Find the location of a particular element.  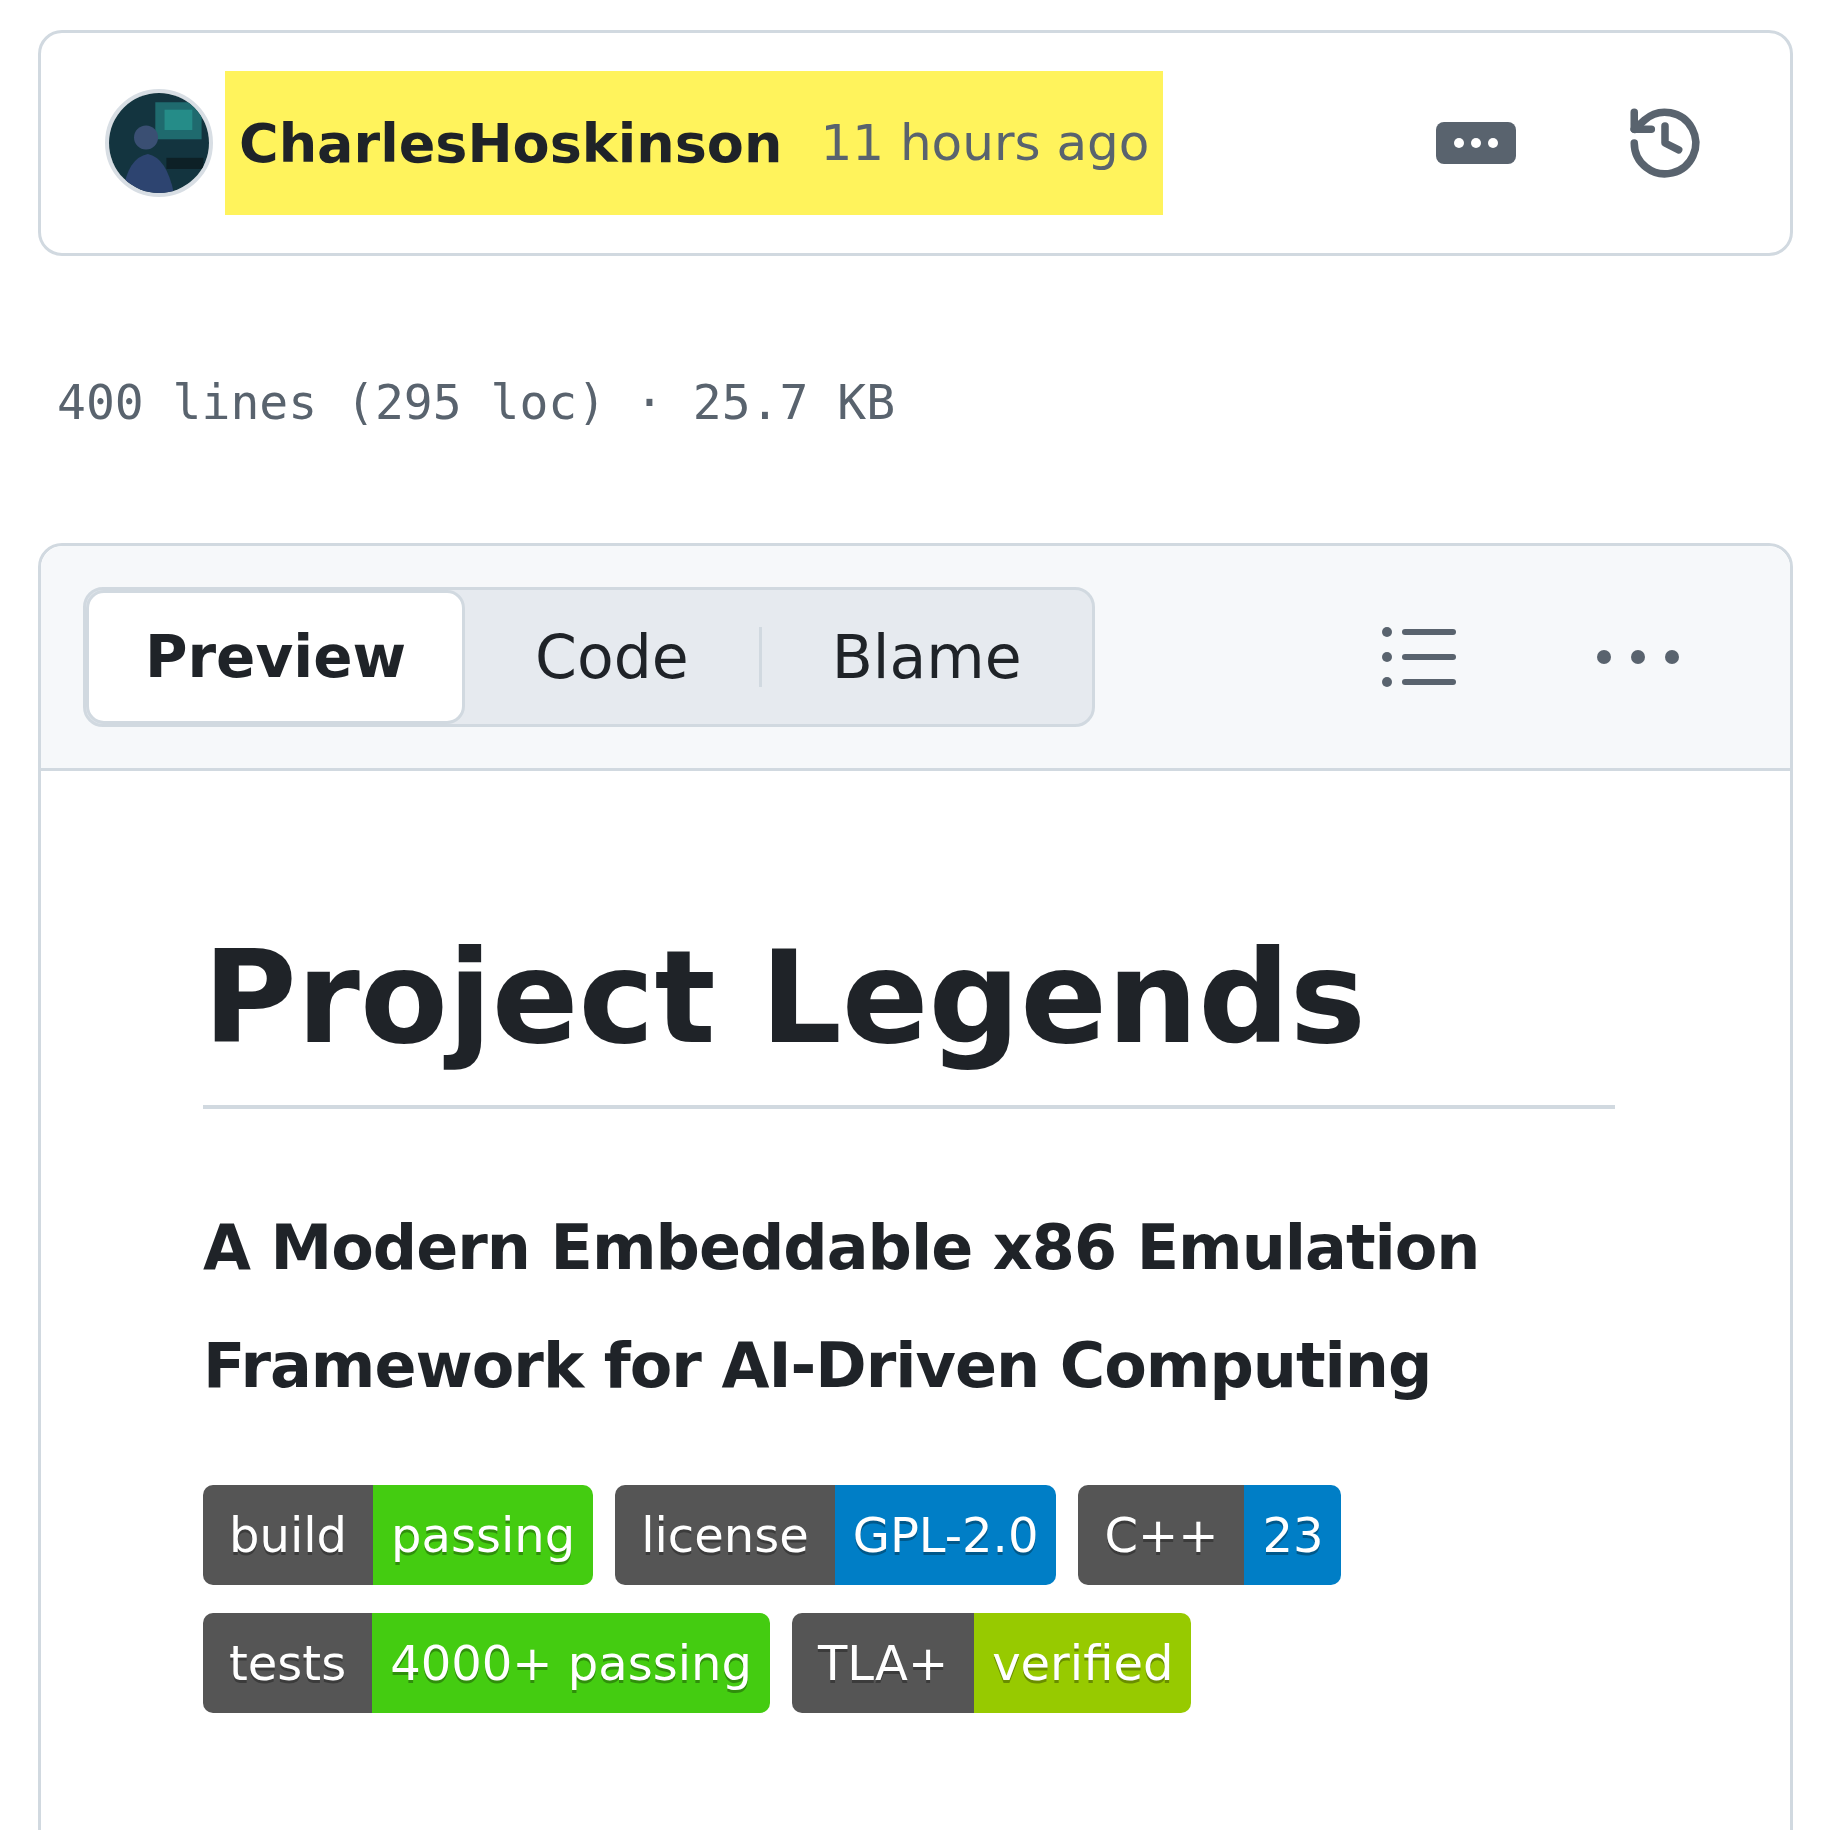

badge-label: TLA+ is located at coordinates (883, 1662).